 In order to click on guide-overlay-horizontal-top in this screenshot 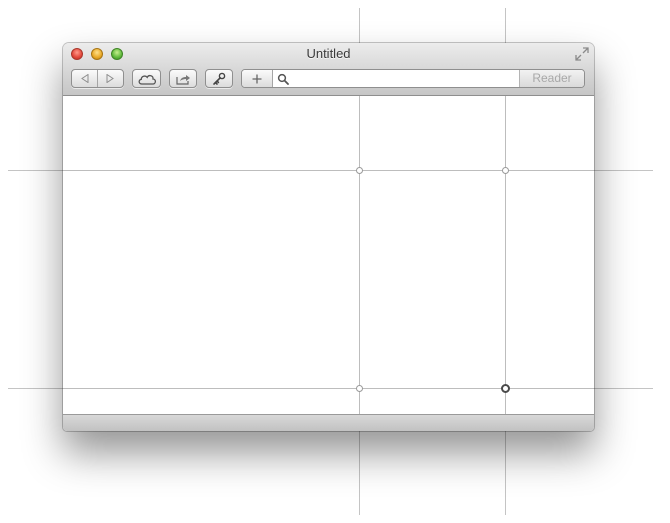, I will do `click(328, 170)`.